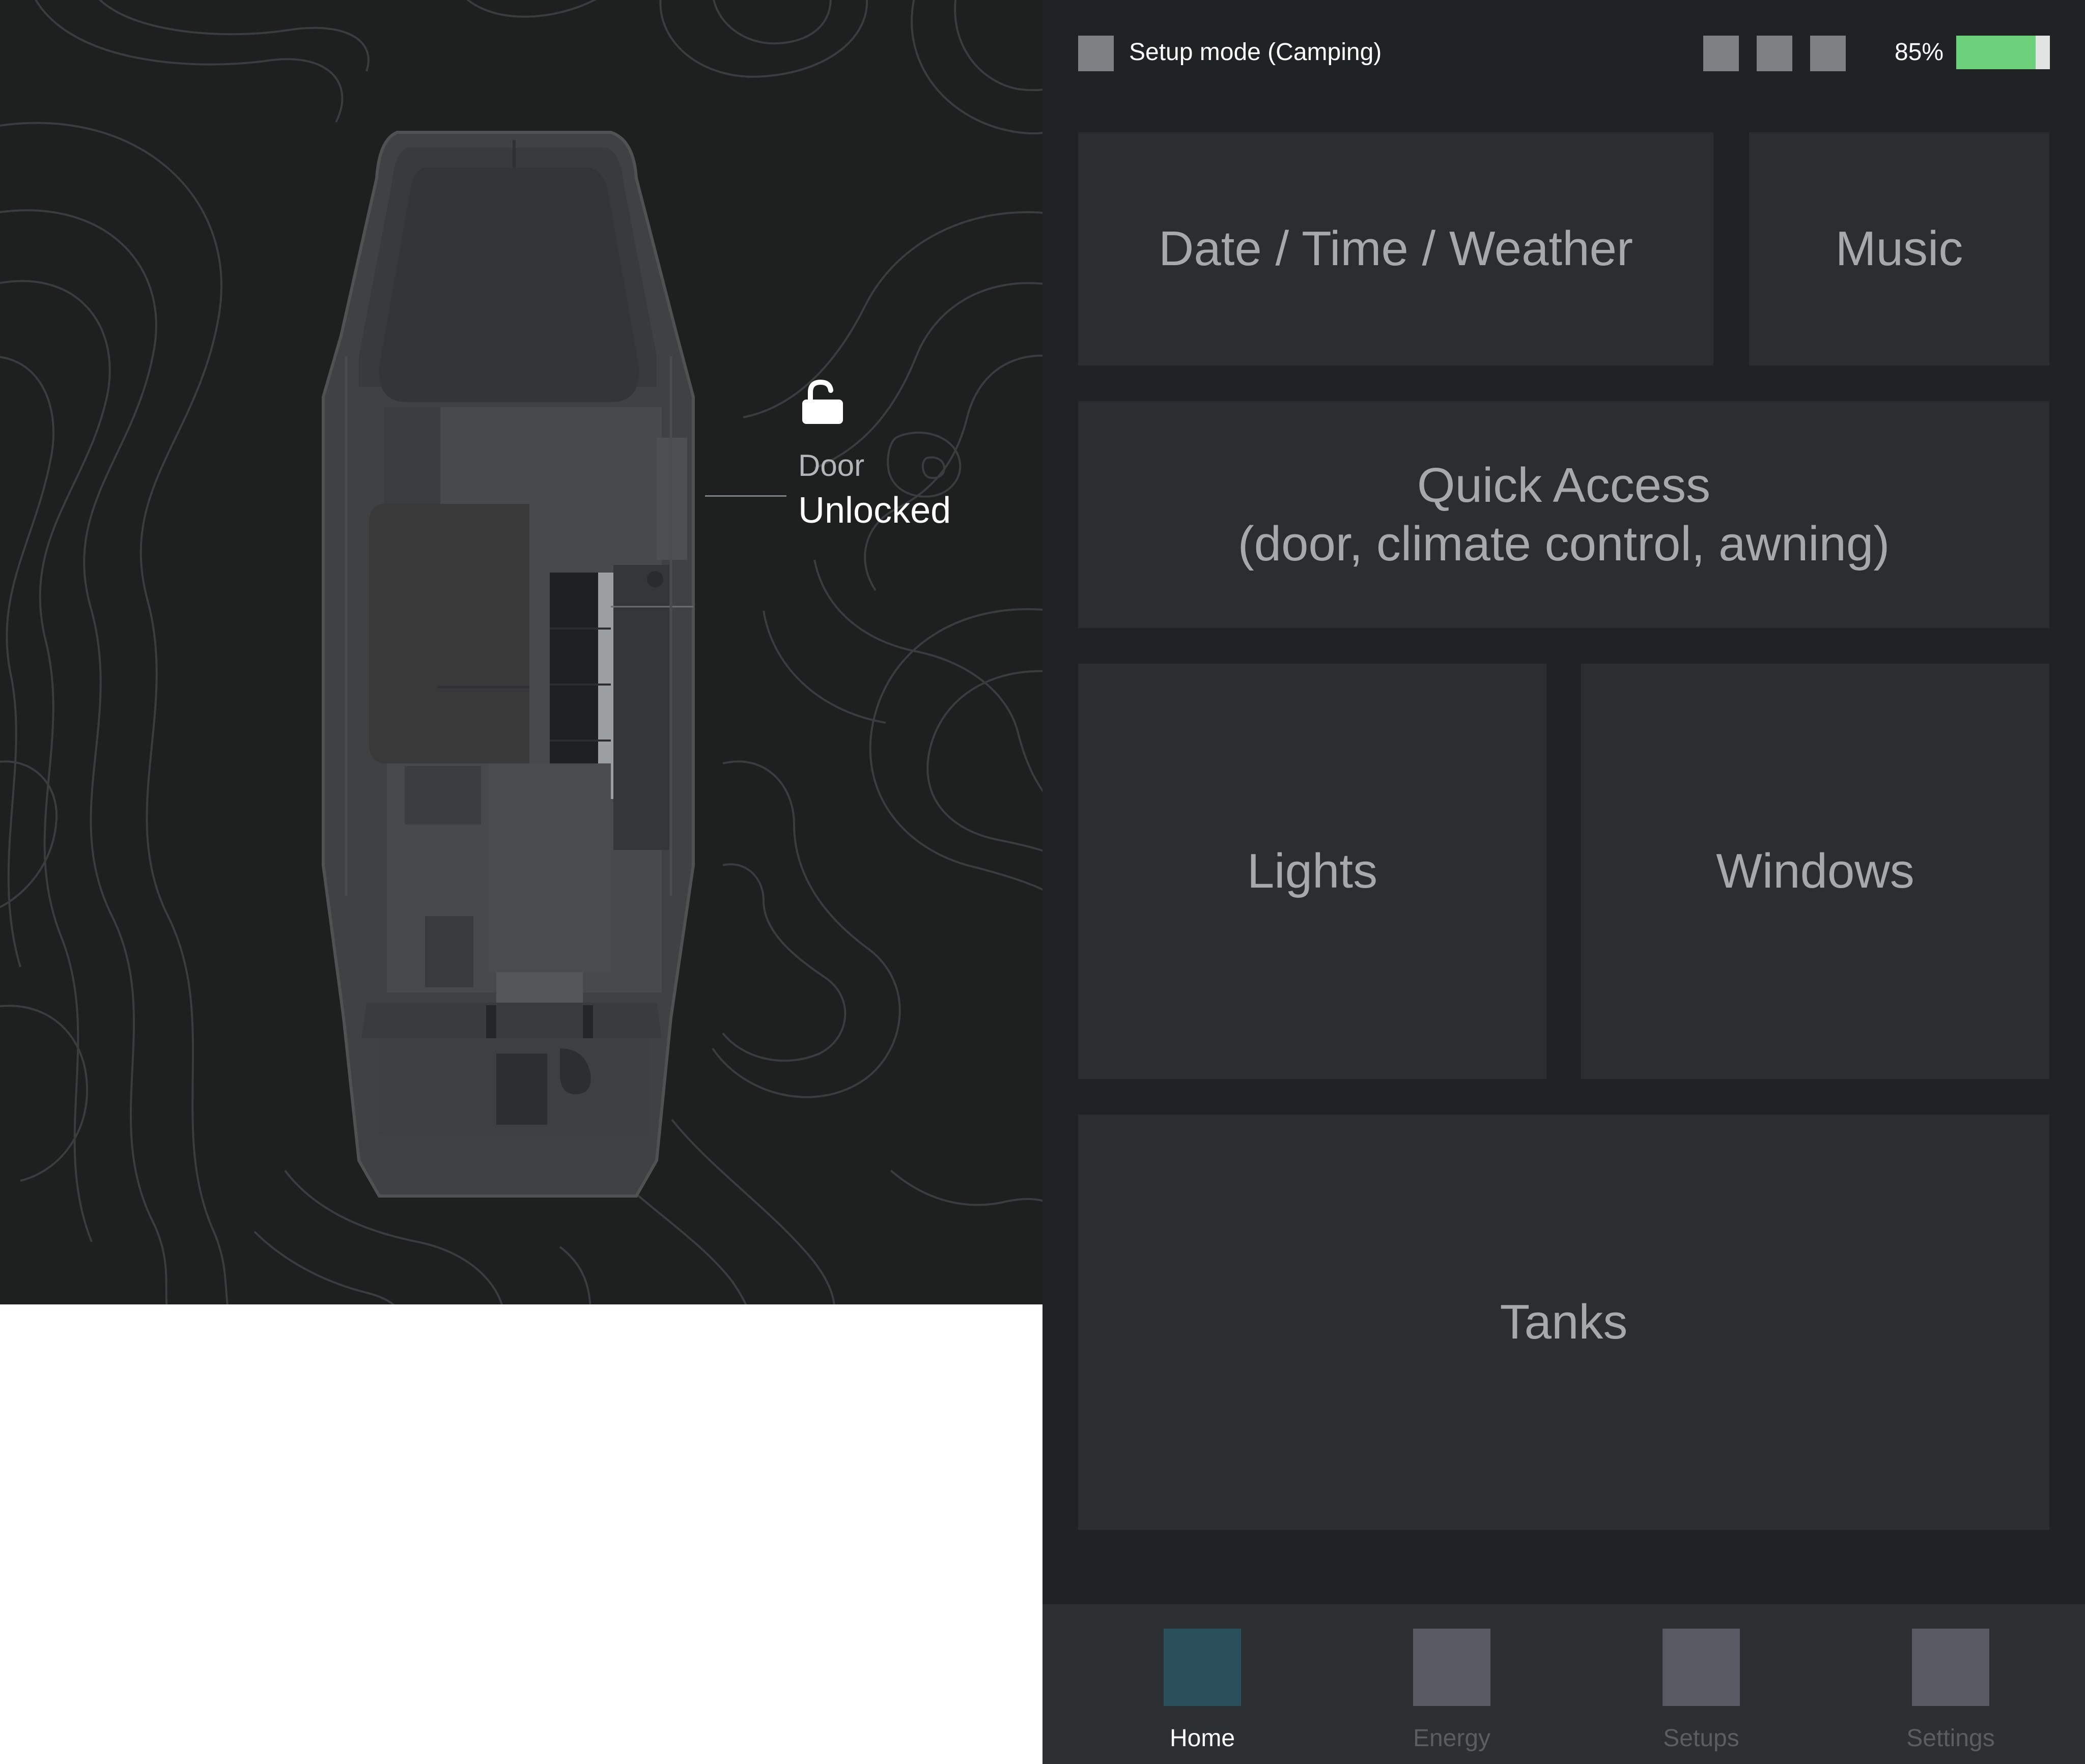  I want to click on nav-item-energy: Energy, so click(1439, 1690).